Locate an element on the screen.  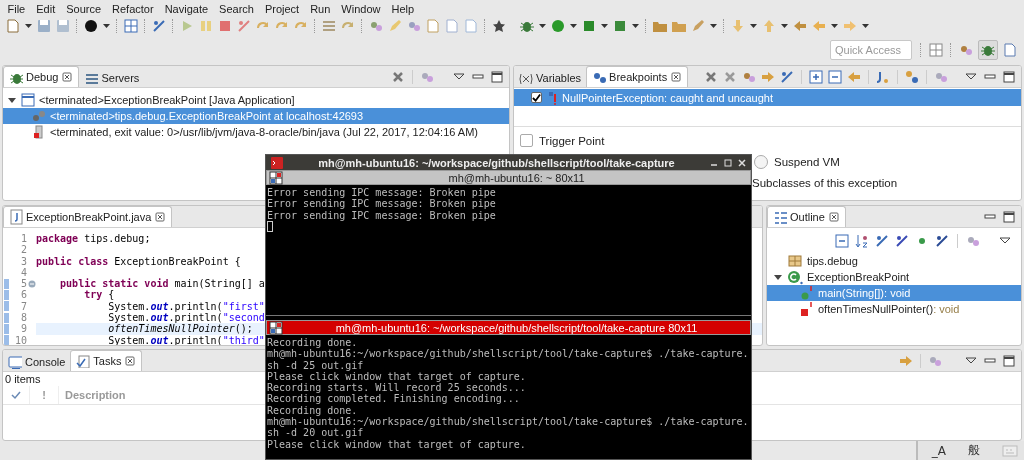
star-icon is located at coordinates (499, 26).